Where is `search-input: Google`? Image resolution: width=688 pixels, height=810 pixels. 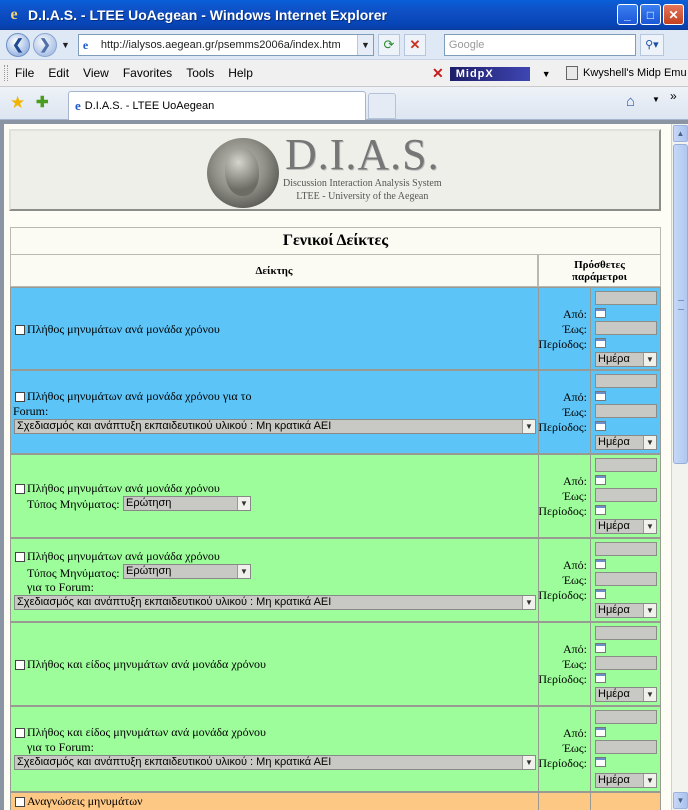
search-input: Google is located at coordinates (539, 44).